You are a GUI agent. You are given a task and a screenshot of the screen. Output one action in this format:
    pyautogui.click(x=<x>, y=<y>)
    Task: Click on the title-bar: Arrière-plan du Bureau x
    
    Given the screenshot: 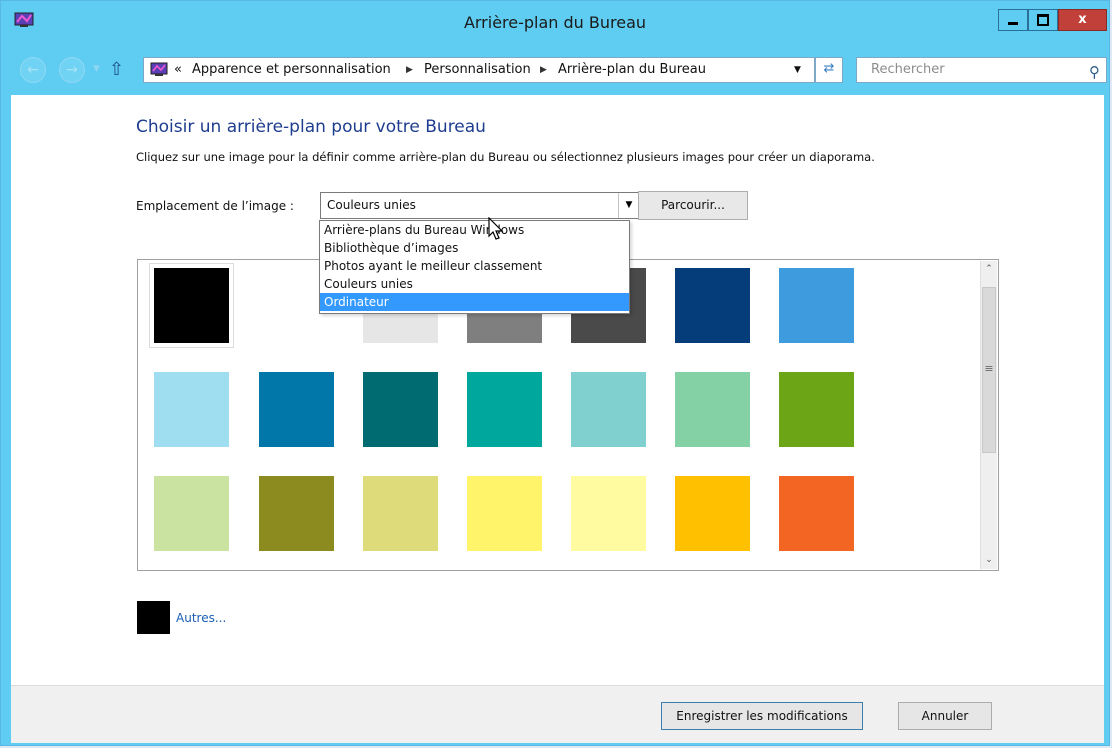 What is the action you would take?
    pyautogui.click(x=555, y=23)
    